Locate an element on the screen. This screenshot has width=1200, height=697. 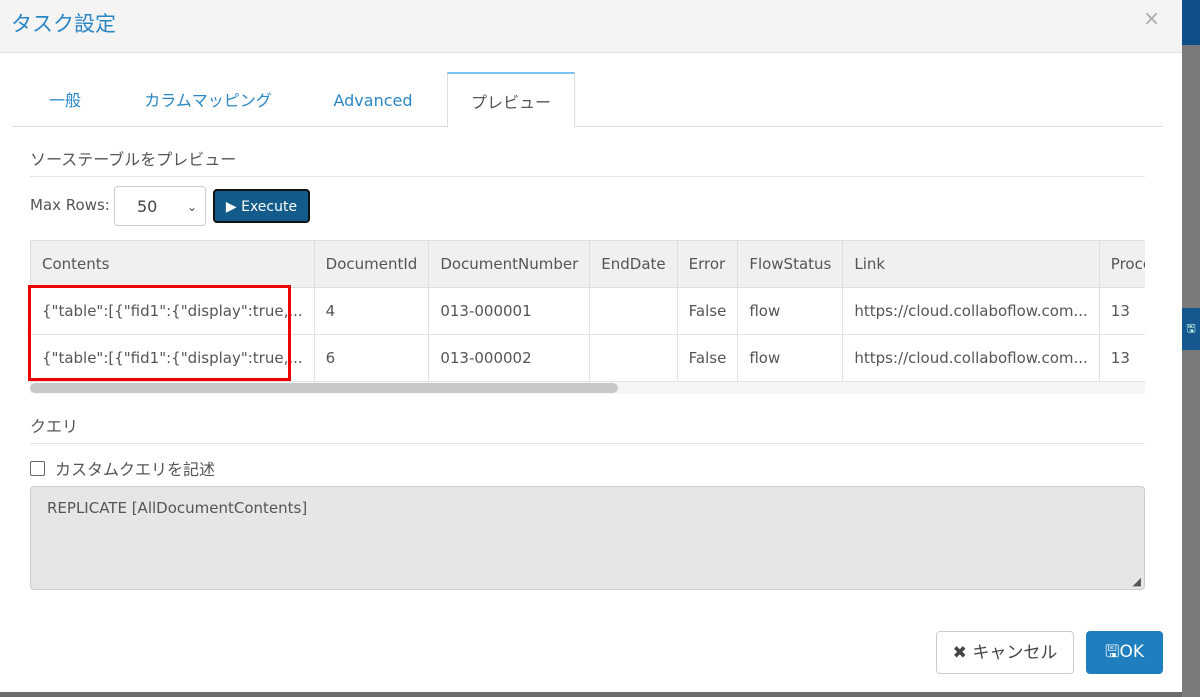
column-header: EndDate is located at coordinates (633, 264).